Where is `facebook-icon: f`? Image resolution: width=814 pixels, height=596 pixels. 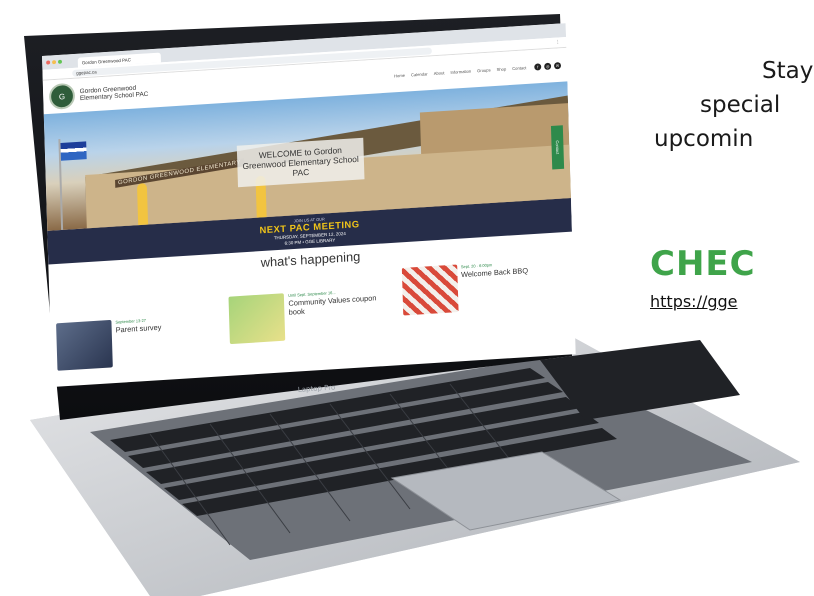 facebook-icon: f is located at coordinates (538, 66).